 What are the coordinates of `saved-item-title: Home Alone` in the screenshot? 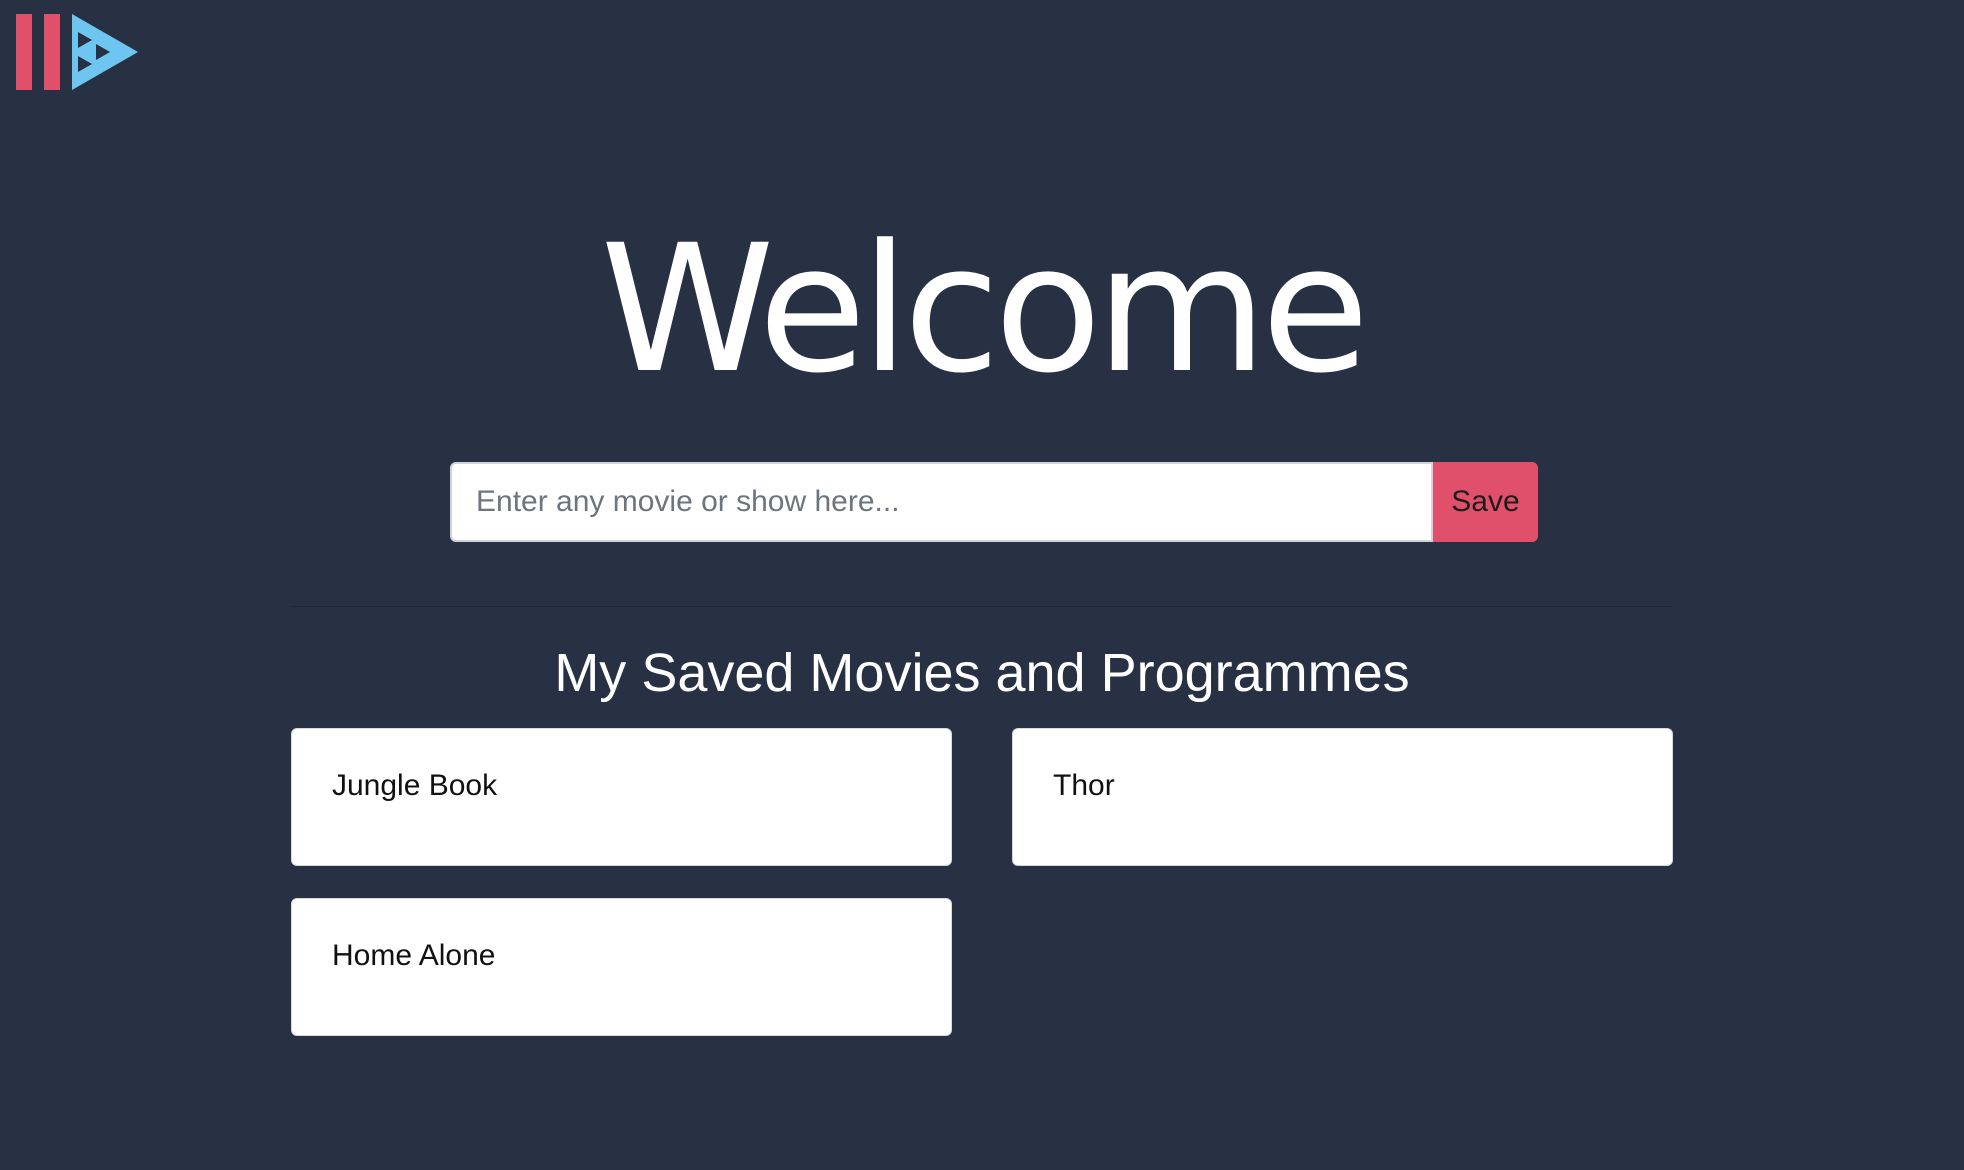 It's located at (414, 955).